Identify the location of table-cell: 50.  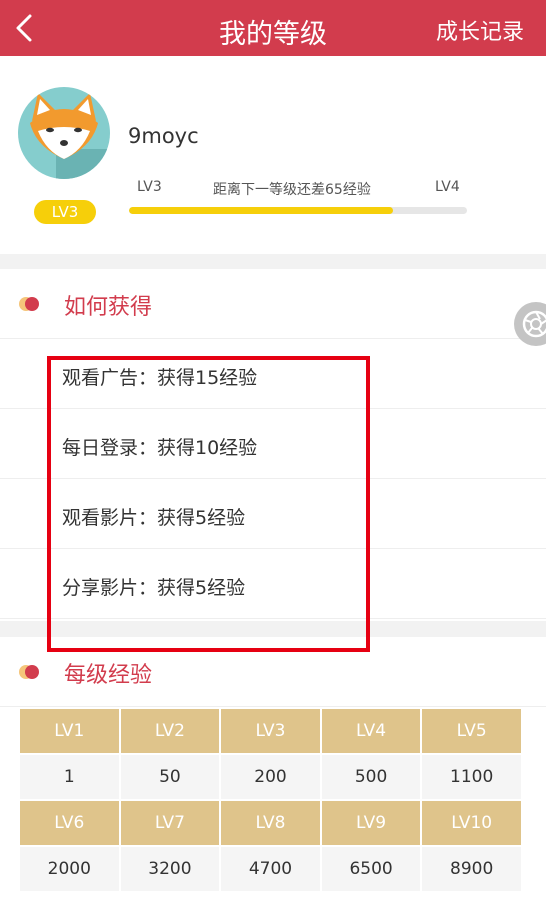
(170, 777).